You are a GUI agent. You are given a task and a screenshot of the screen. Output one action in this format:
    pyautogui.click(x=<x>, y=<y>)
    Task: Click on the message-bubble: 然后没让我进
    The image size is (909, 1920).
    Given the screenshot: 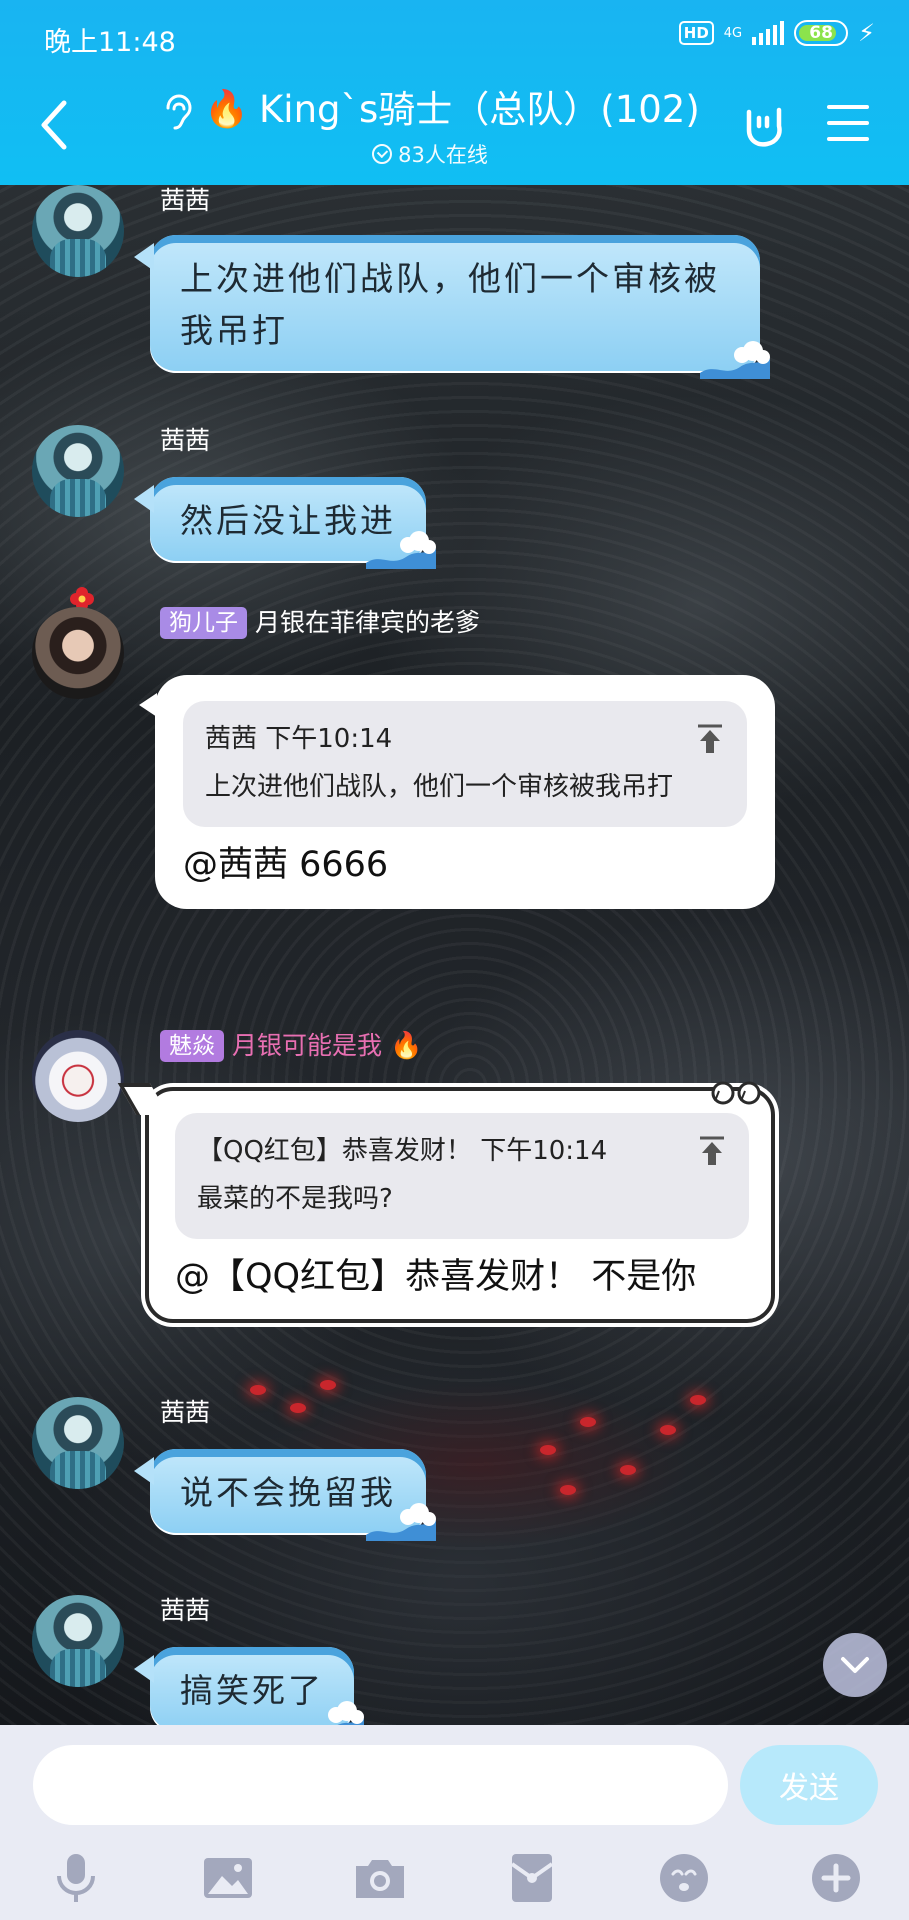 What is the action you would take?
    pyautogui.click(x=285, y=523)
    